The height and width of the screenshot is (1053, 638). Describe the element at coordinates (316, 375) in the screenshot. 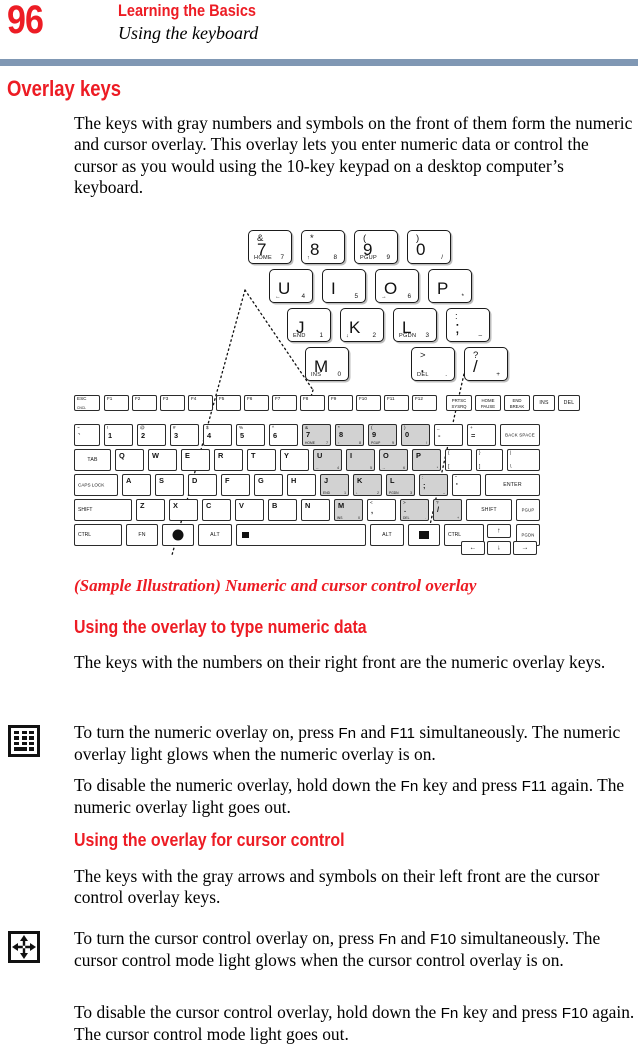

I see `magnified-key-m-lowerleft: INS` at that location.